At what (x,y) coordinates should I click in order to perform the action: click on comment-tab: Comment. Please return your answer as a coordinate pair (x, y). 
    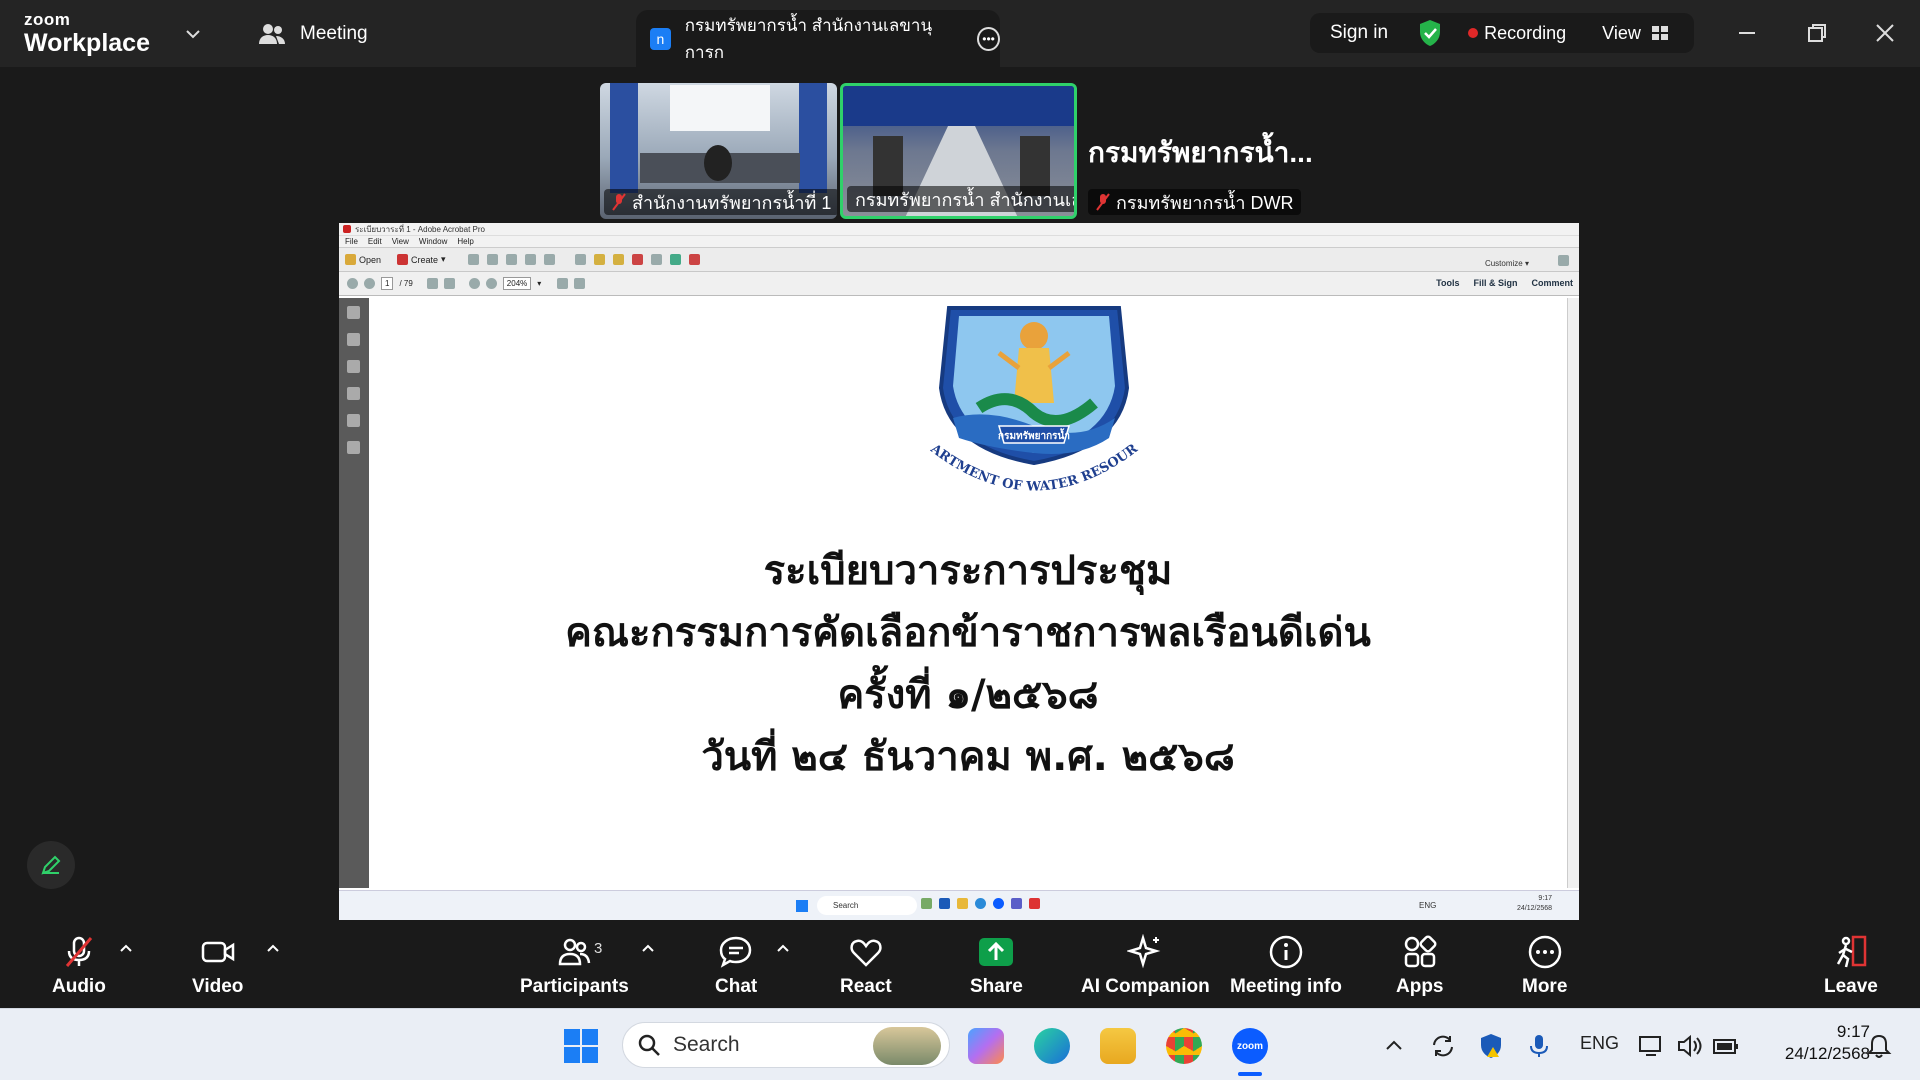
    Looking at the image, I should click on (1552, 283).